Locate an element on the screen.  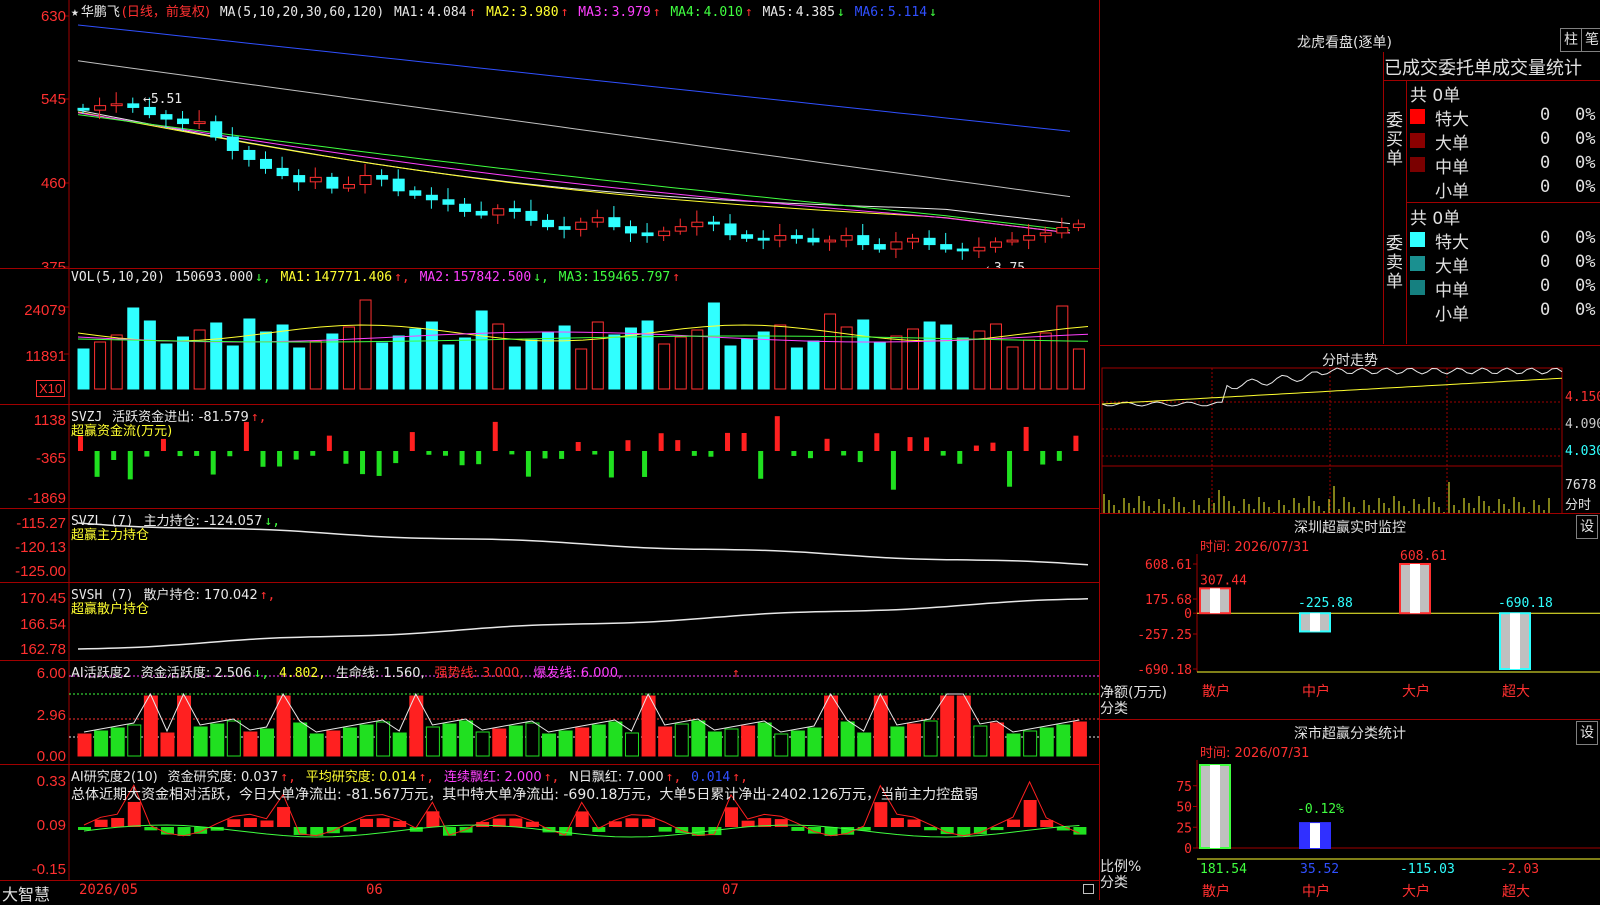
ma3-value: 3.979 is located at coordinates (631, 12).